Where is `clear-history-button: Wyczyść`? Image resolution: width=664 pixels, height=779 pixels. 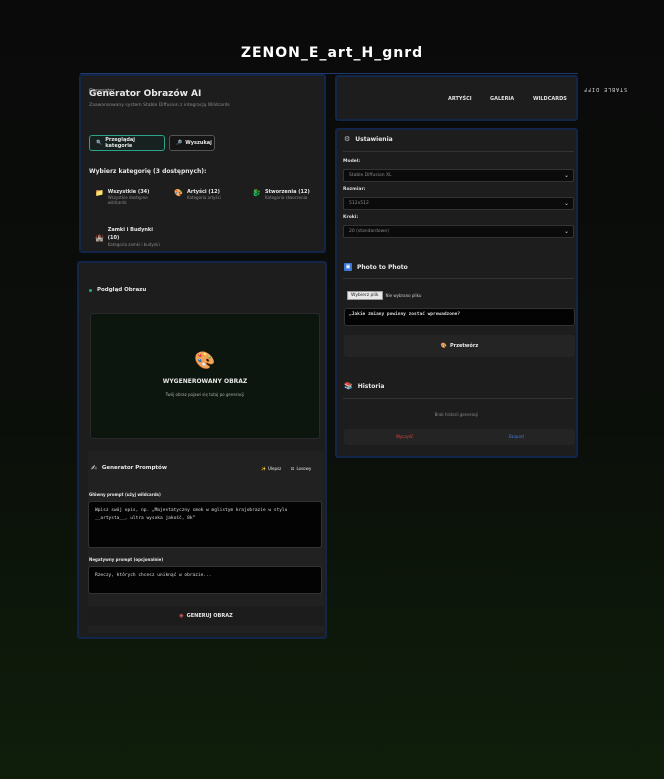 clear-history-button: Wyczyść is located at coordinates (404, 436).